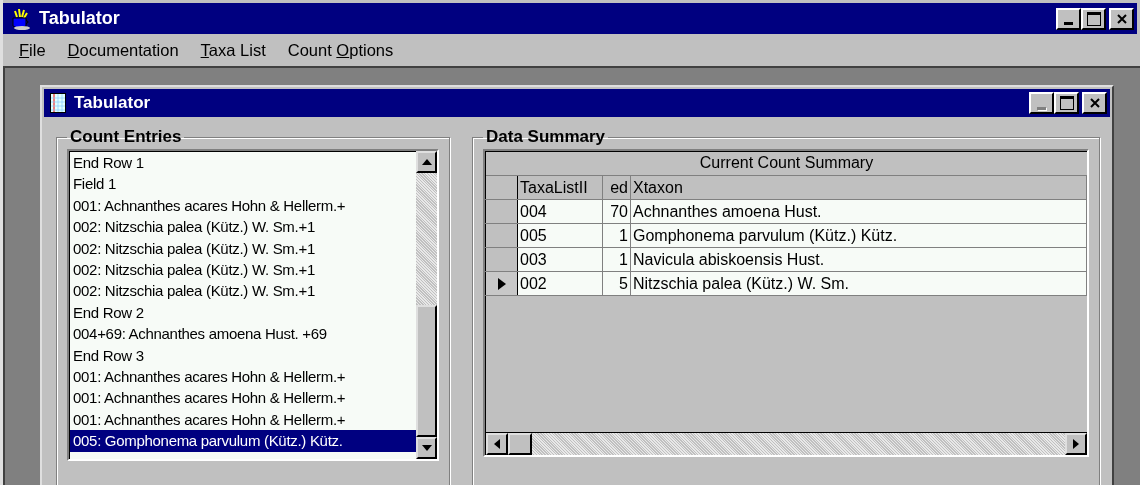 The image size is (1140, 485). Describe the element at coordinates (32, 50) in the screenshot. I see `menu-item: File` at that location.